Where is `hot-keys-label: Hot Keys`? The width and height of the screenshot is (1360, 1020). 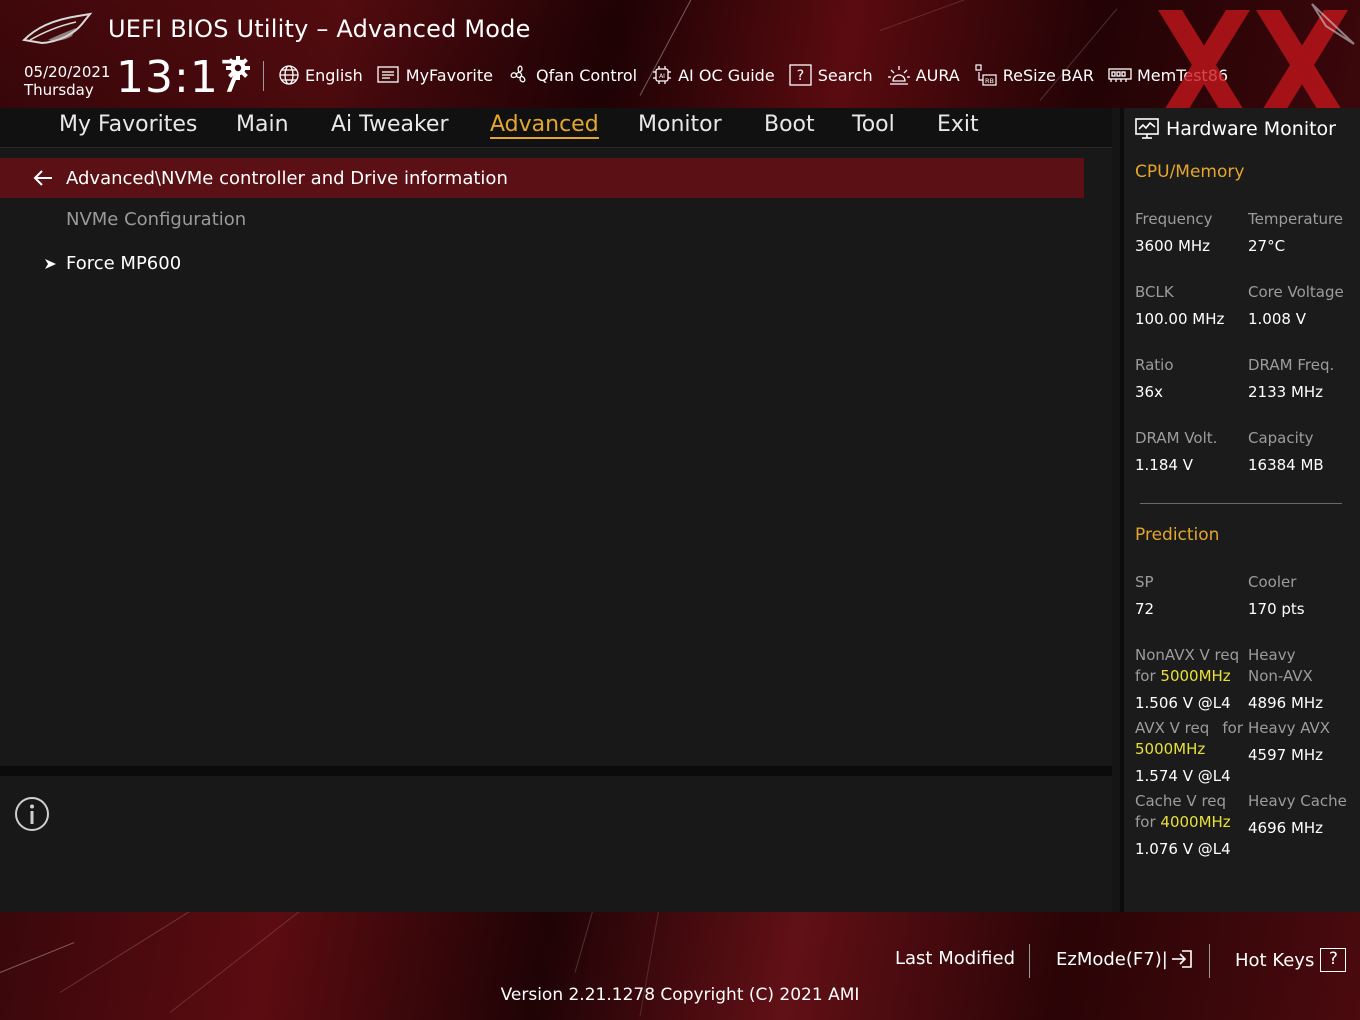 hot-keys-label: Hot Keys is located at coordinates (1275, 960).